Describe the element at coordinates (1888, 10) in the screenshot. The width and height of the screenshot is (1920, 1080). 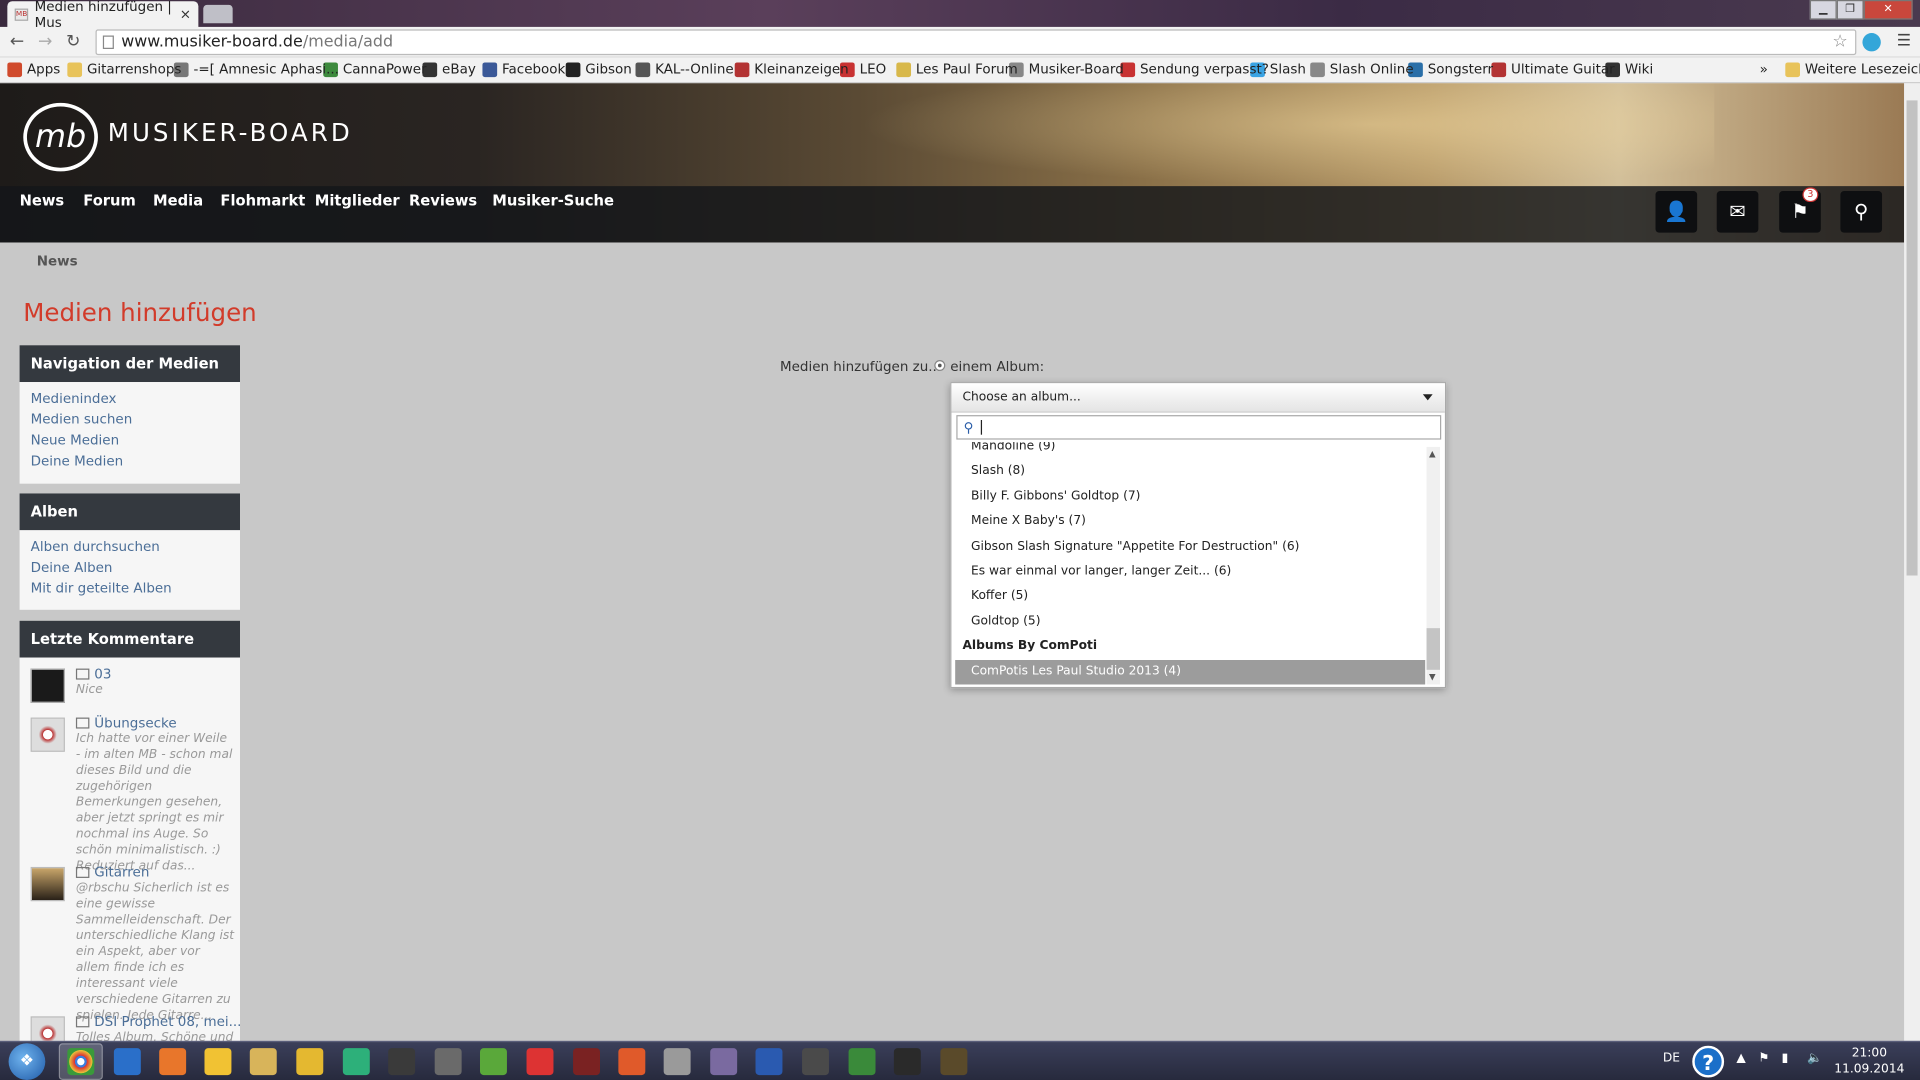
I see `window-close-button: ✕` at that location.